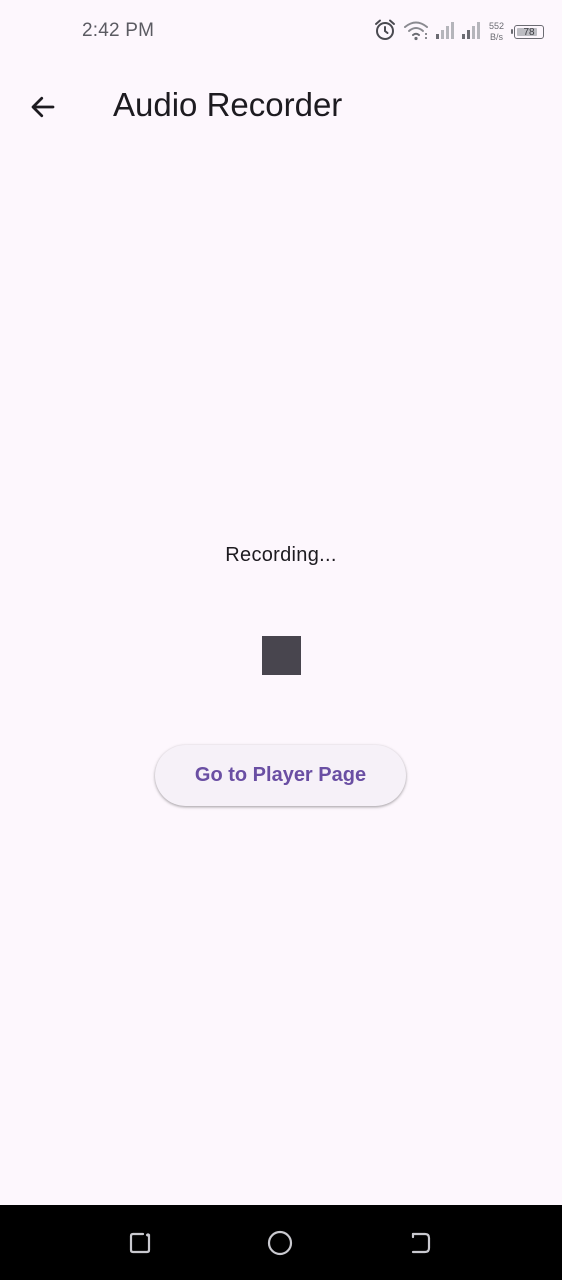  I want to click on home-icon, so click(280, 1243).